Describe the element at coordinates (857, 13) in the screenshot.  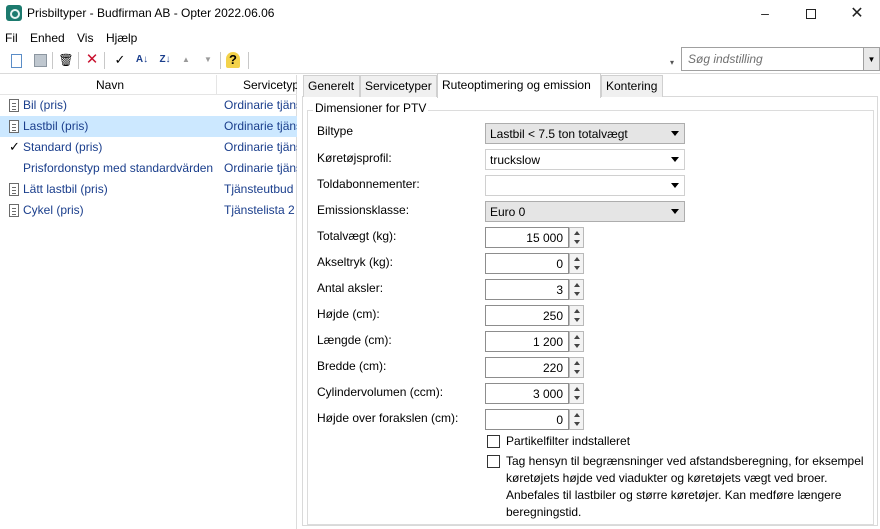
I see `close-button: ✕` at that location.